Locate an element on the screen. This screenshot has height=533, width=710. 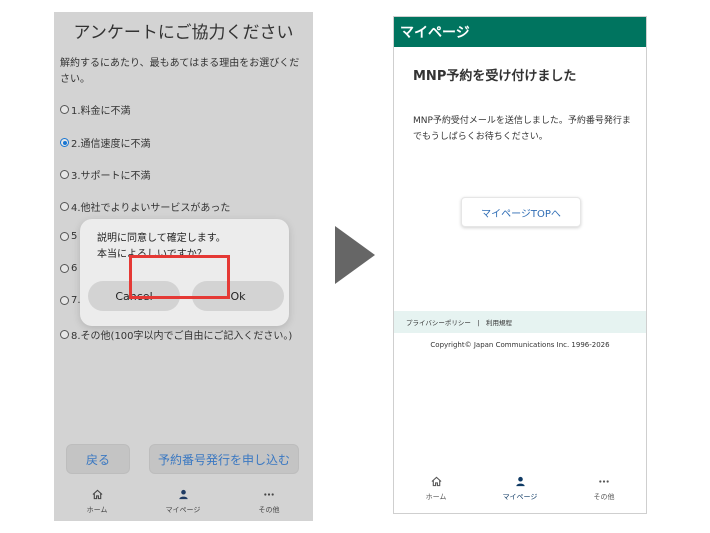
survey-option: 4.他社でよりよいサービスがあった is located at coordinates (145, 206).